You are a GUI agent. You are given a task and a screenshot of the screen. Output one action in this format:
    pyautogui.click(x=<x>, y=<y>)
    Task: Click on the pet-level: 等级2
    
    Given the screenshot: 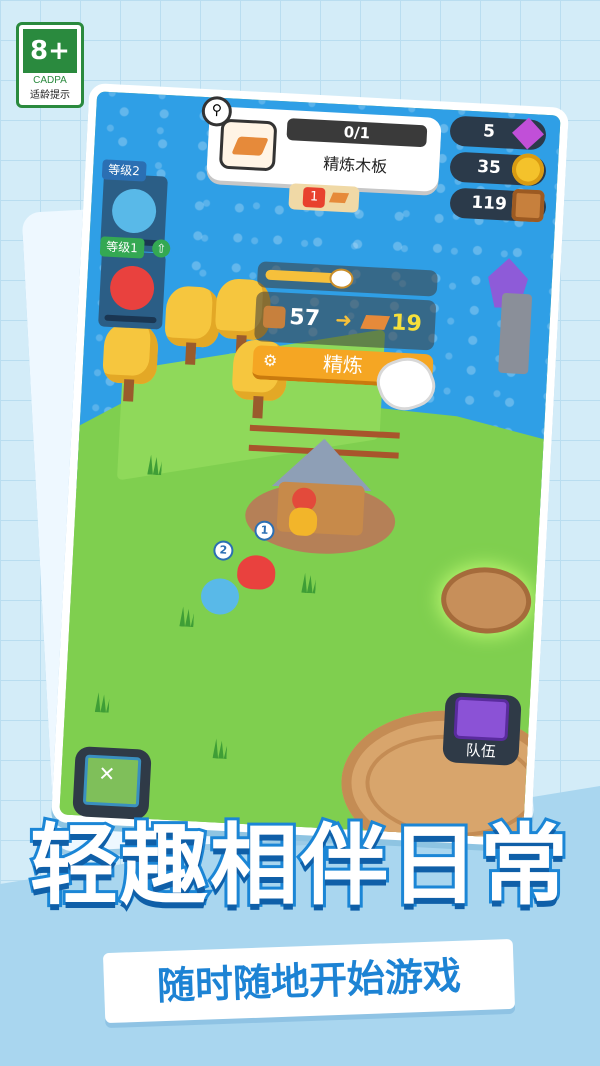 What is the action you would take?
    pyautogui.click(x=124, y=170)
    